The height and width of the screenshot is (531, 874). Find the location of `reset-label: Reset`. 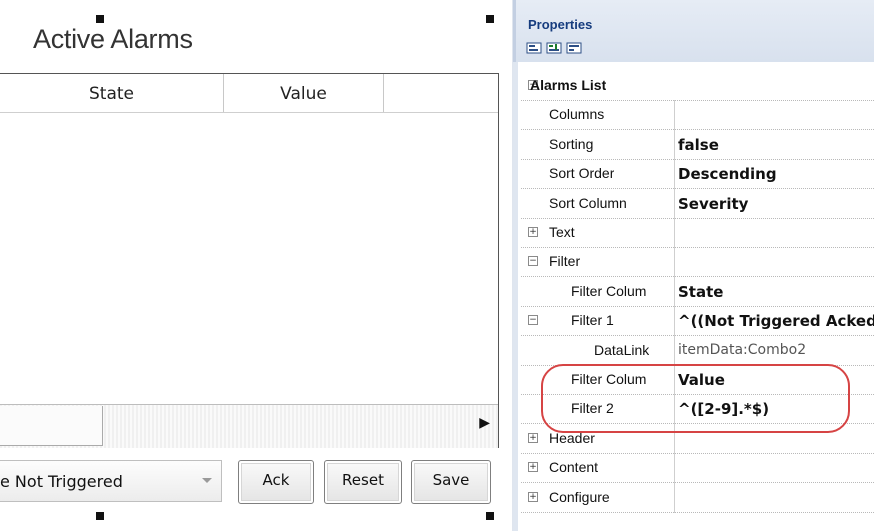

reset-label: Reset is located at coordinates (363, 480).